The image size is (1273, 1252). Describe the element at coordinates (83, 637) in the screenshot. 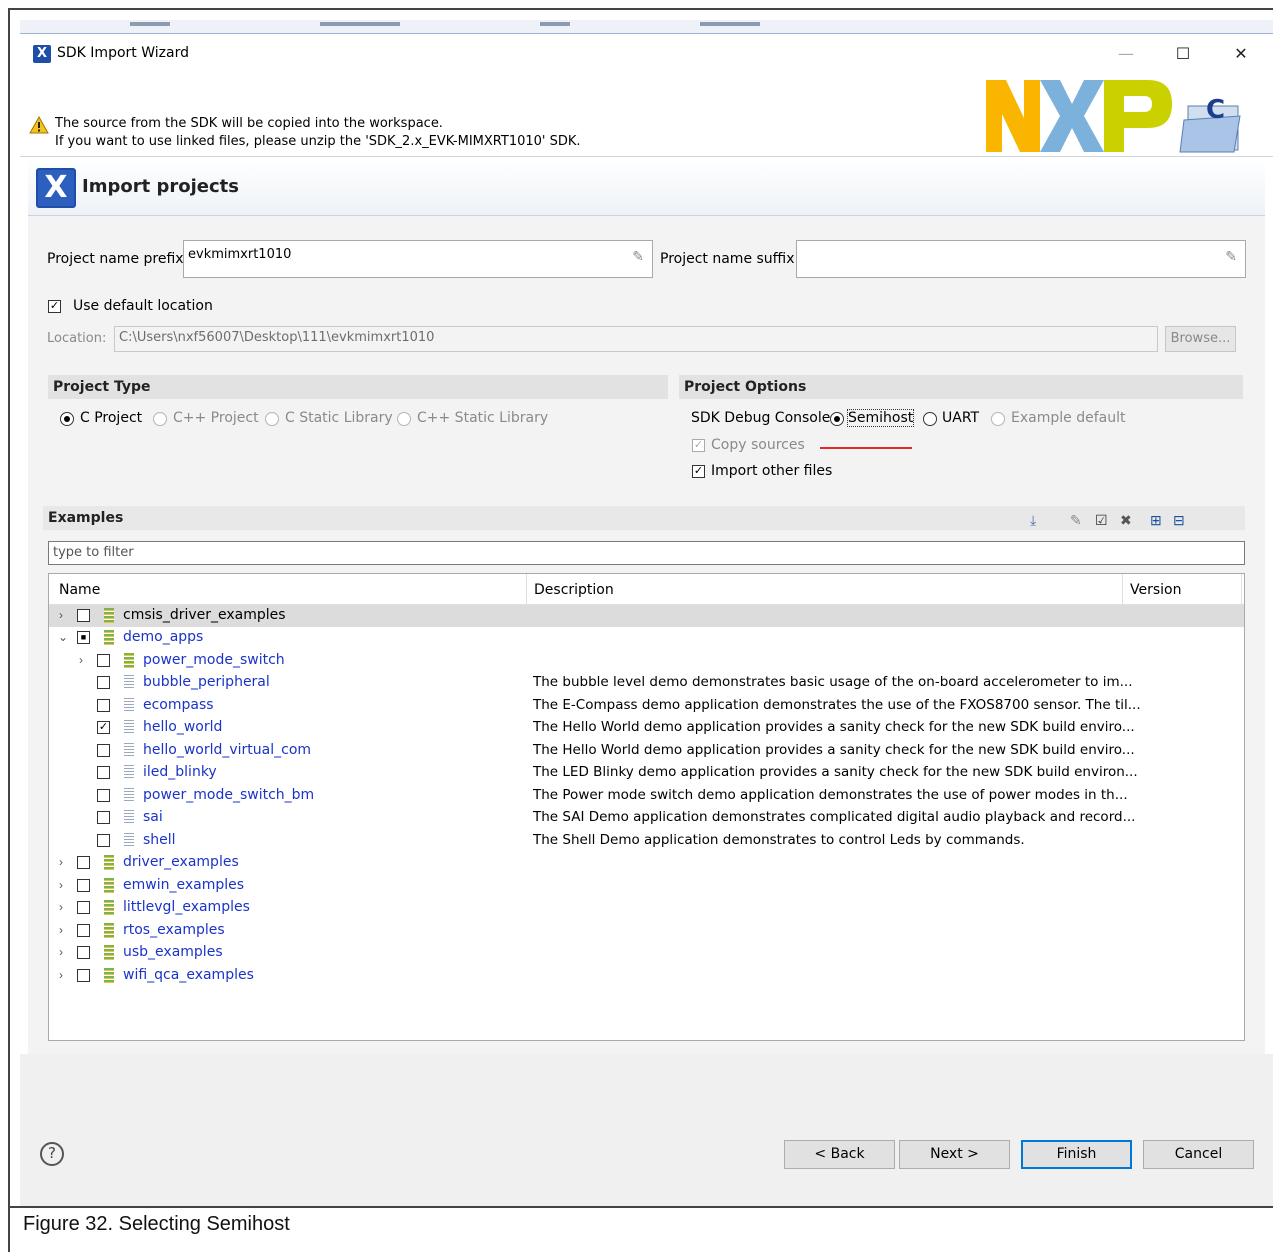

I see `row-checkbox: ■` at that location.